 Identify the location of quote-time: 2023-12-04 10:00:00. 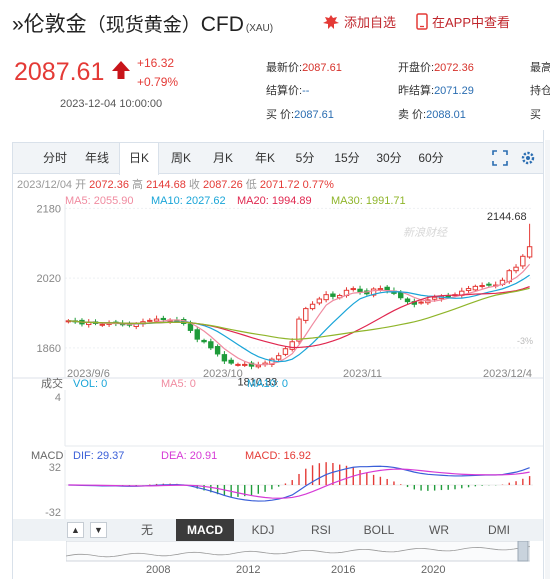
(111, 104).